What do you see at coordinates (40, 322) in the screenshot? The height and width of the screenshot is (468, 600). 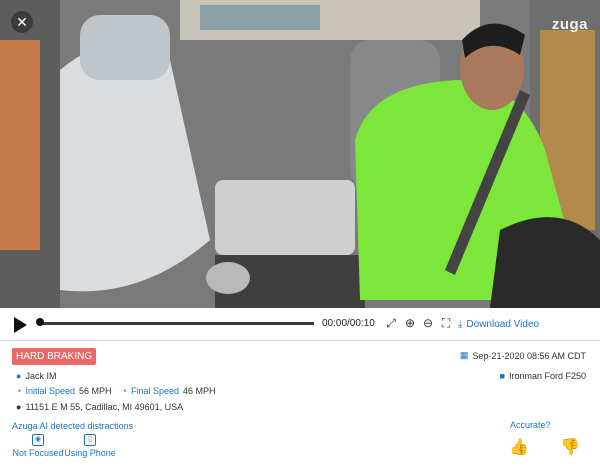 I see `progress-thumb` at bounding box center [40, 322].